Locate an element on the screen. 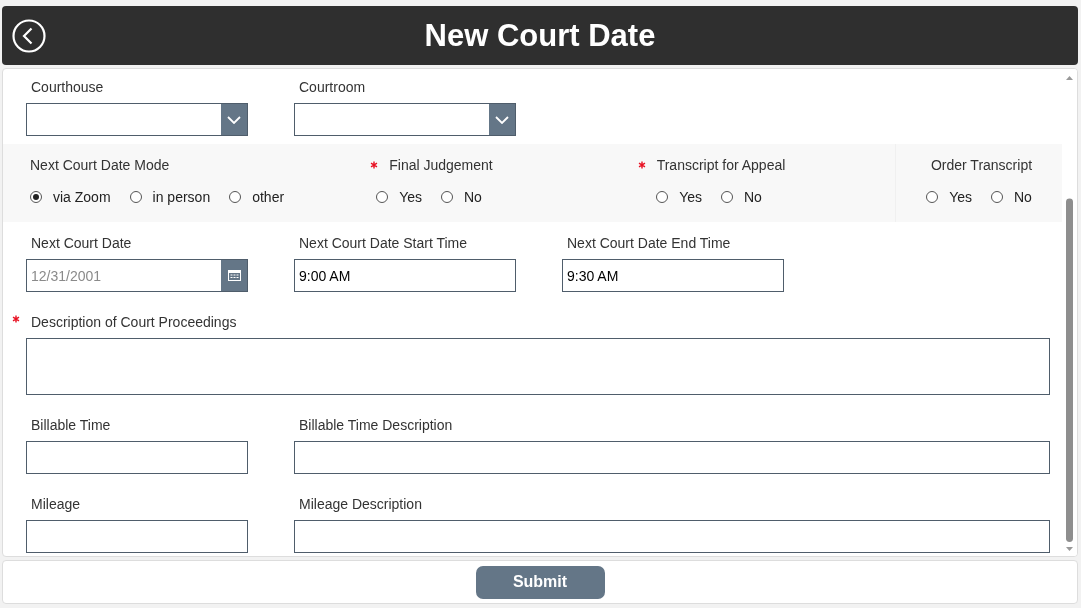 The image size is (1081, 608). field-label: Billable Time is located at coordinates (71, 425).